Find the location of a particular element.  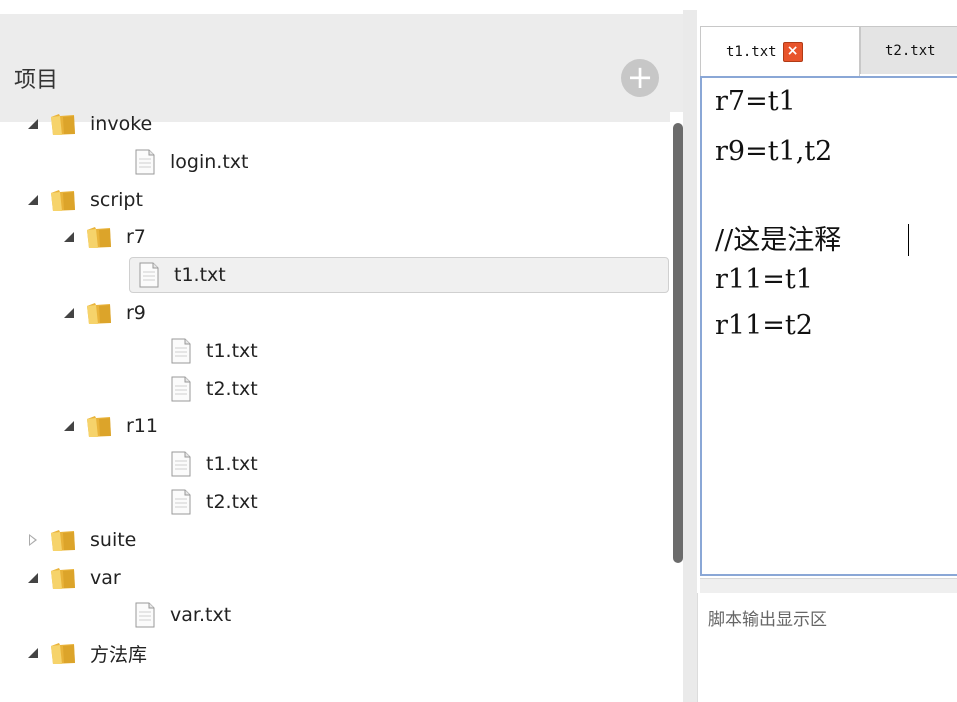

tree-item-label: r11 is located at coordinates (142, 426).